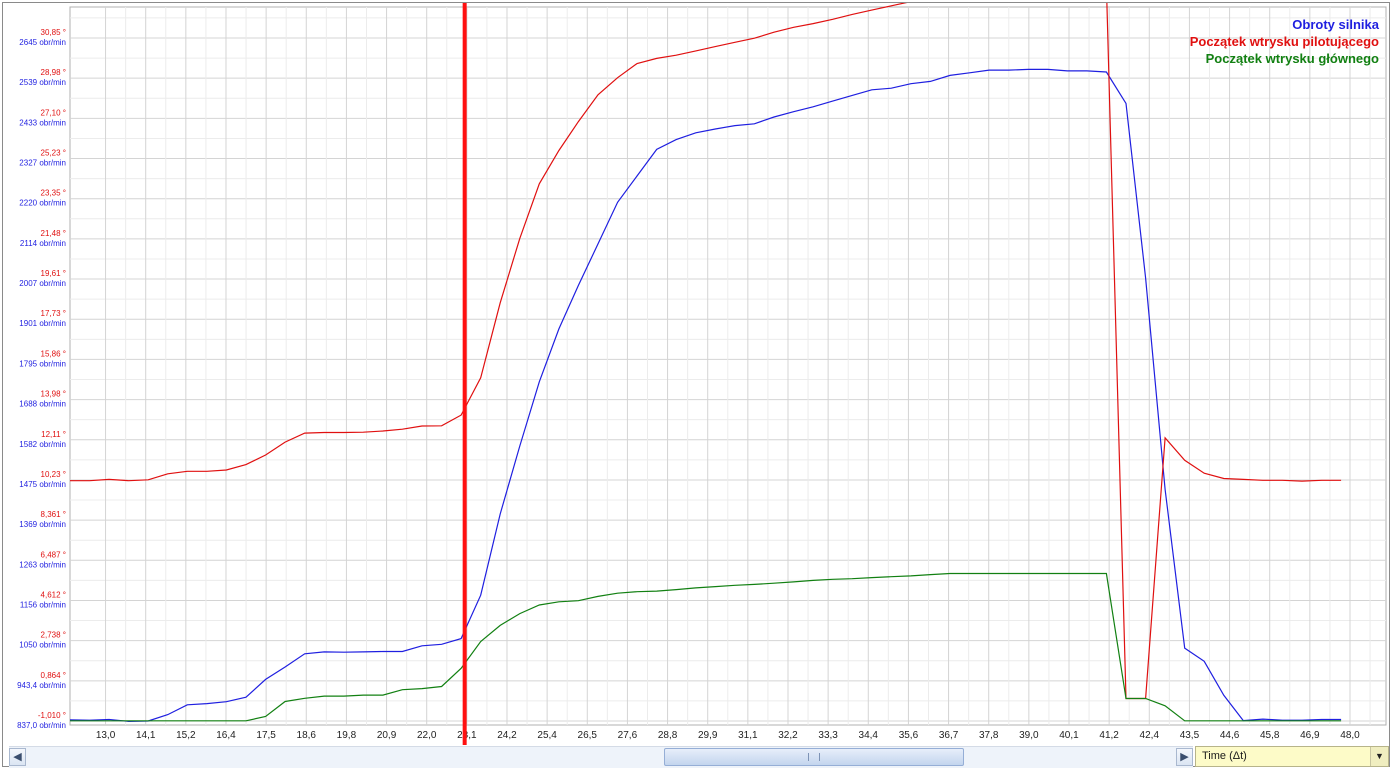 The image size is (1395, 772). Describe the element at coordinates (1184, 757) in the screenshot. I see `scroll-right-arrow-icon: ▶` at that location.